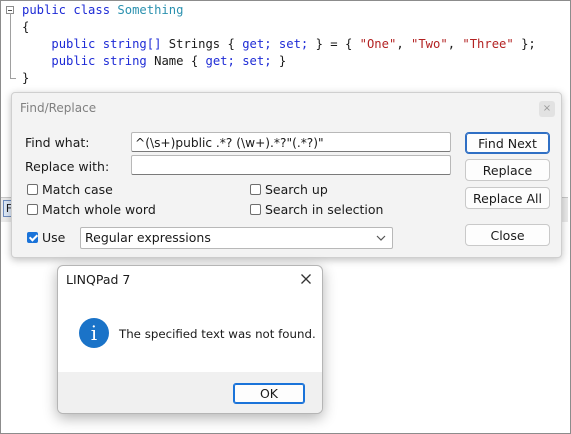 Image resolution: width=571 pixels, height=434 pixels. I want to click on keyword-token: string[], so click(132, 44).